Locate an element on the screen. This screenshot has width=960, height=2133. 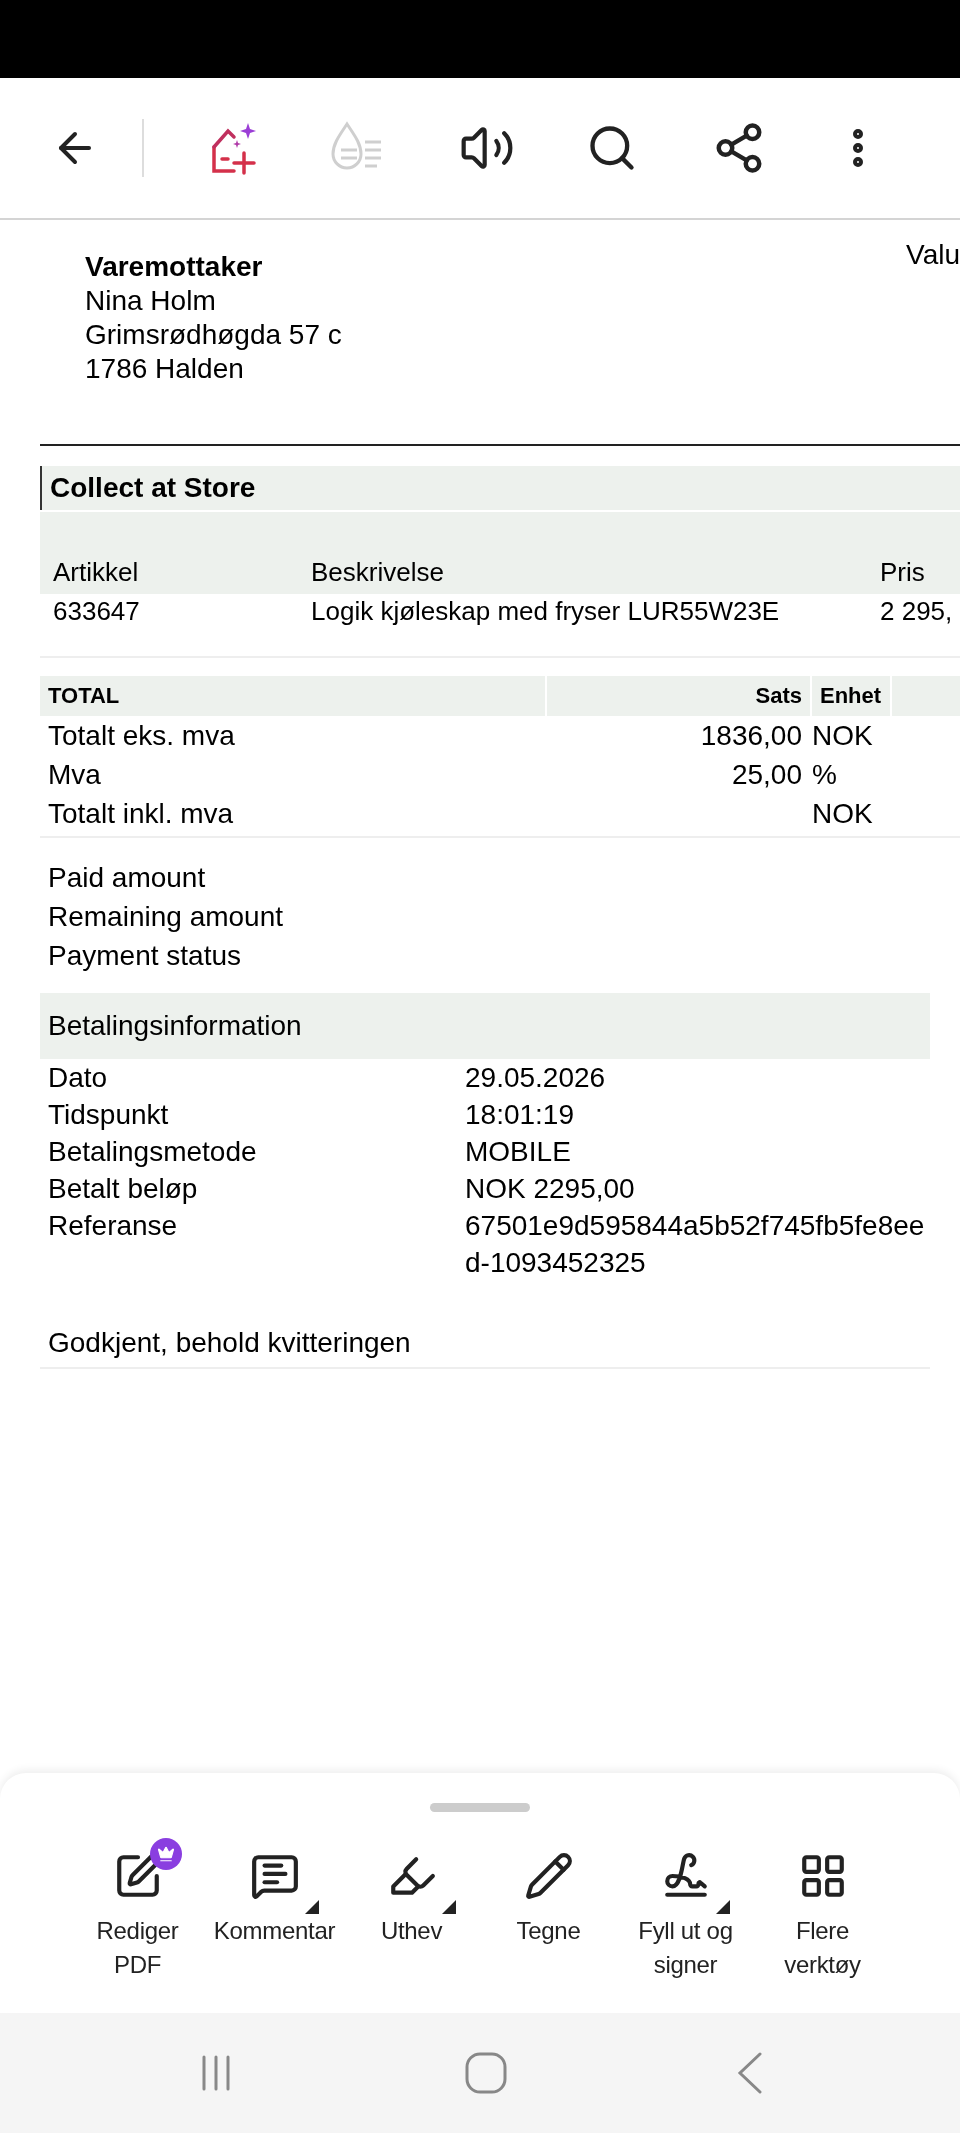
field-value: 29.05.2026 is located at coordinates (536, 1078).